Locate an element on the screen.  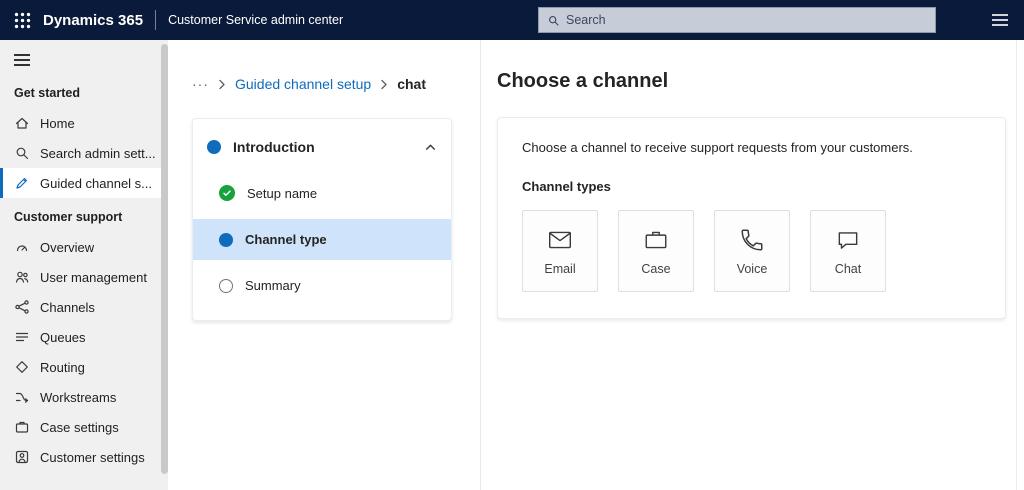
check-icon is located at coordinates (227, 193).